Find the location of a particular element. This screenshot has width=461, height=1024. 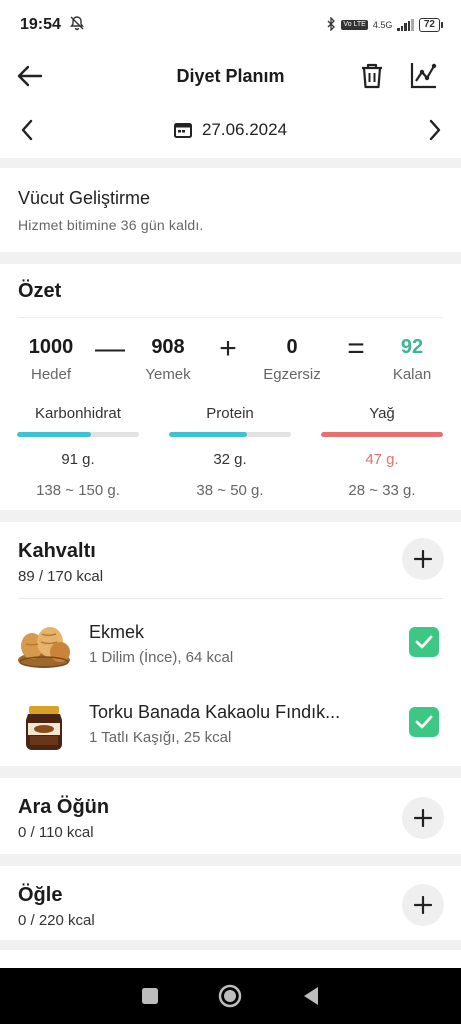

meal-title: Kahvaltı is located at coordinates (57, 551).